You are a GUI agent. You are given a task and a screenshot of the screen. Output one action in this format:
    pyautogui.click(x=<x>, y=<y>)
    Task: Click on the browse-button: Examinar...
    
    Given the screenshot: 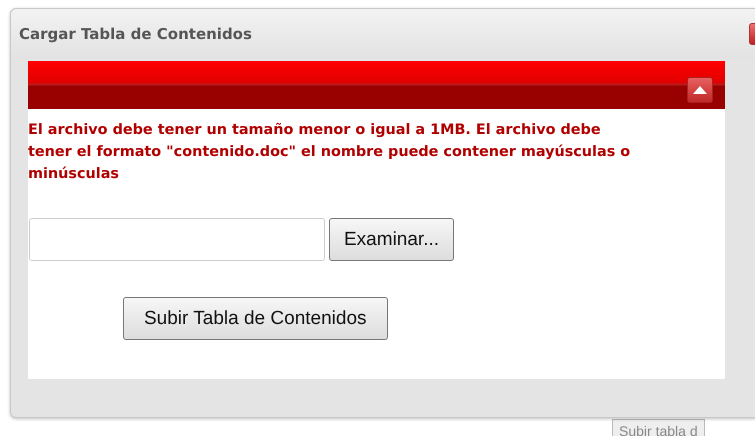 What is the action you would take?
    pyautogui.click(x=391, y=239)
    